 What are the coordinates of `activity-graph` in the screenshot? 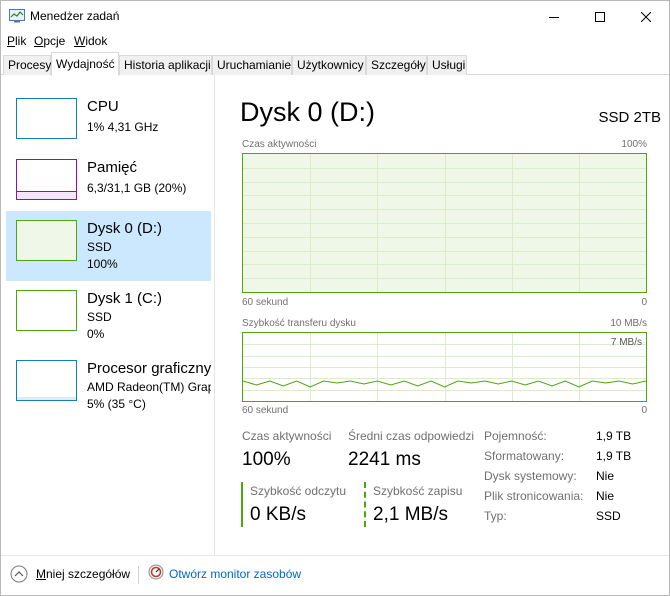 It's located at (444, 223).